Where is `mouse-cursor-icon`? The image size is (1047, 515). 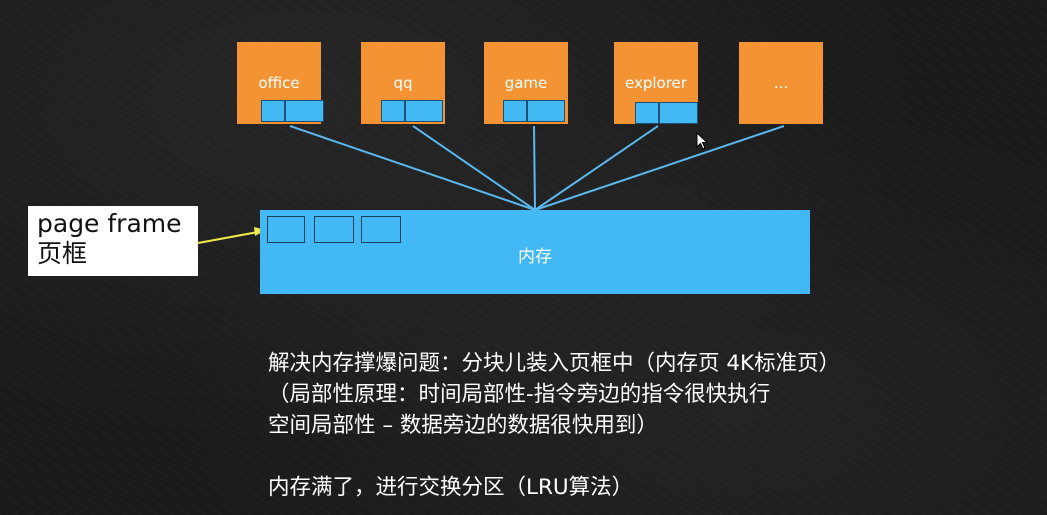 mouse-cursor-icon is located at coordinates (702, 141).